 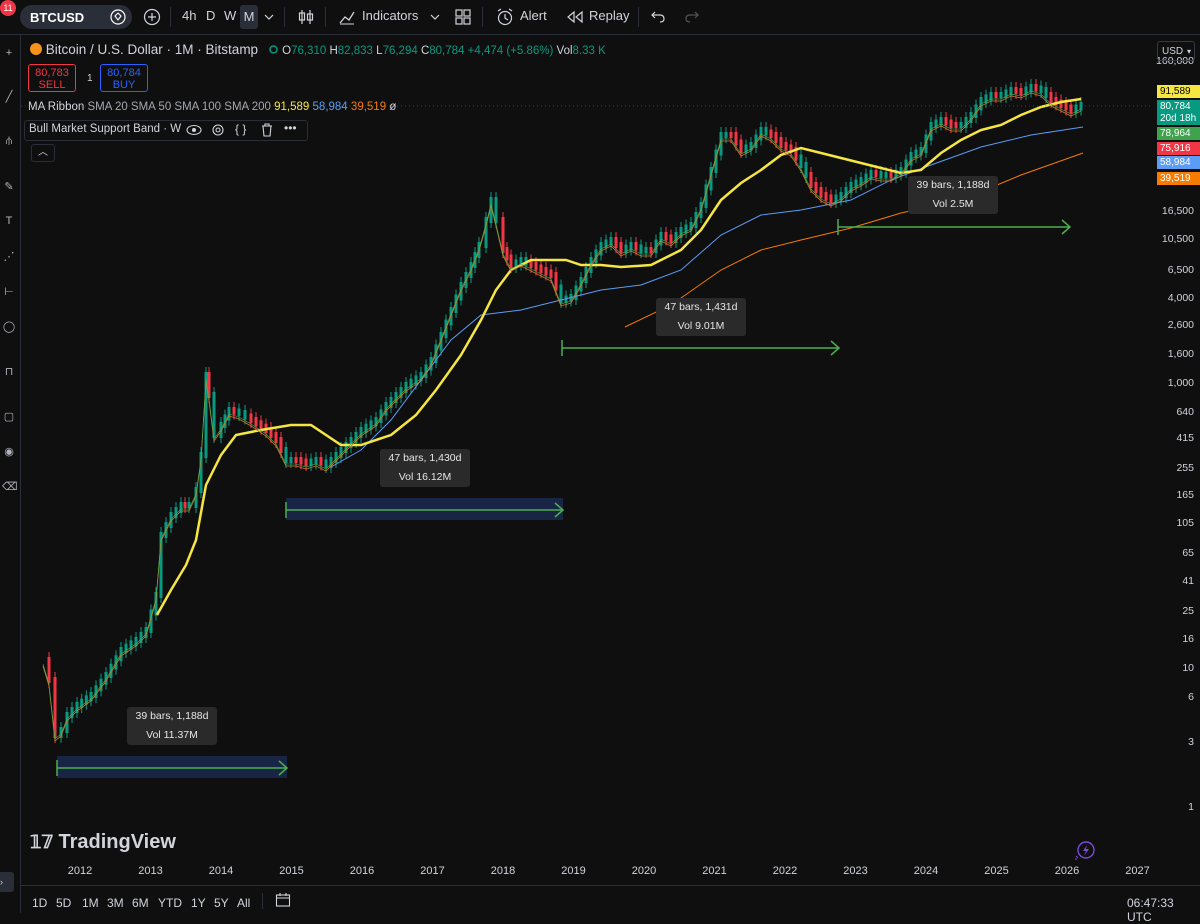 I want to click on replay-icon, so click(x=575, y=17).